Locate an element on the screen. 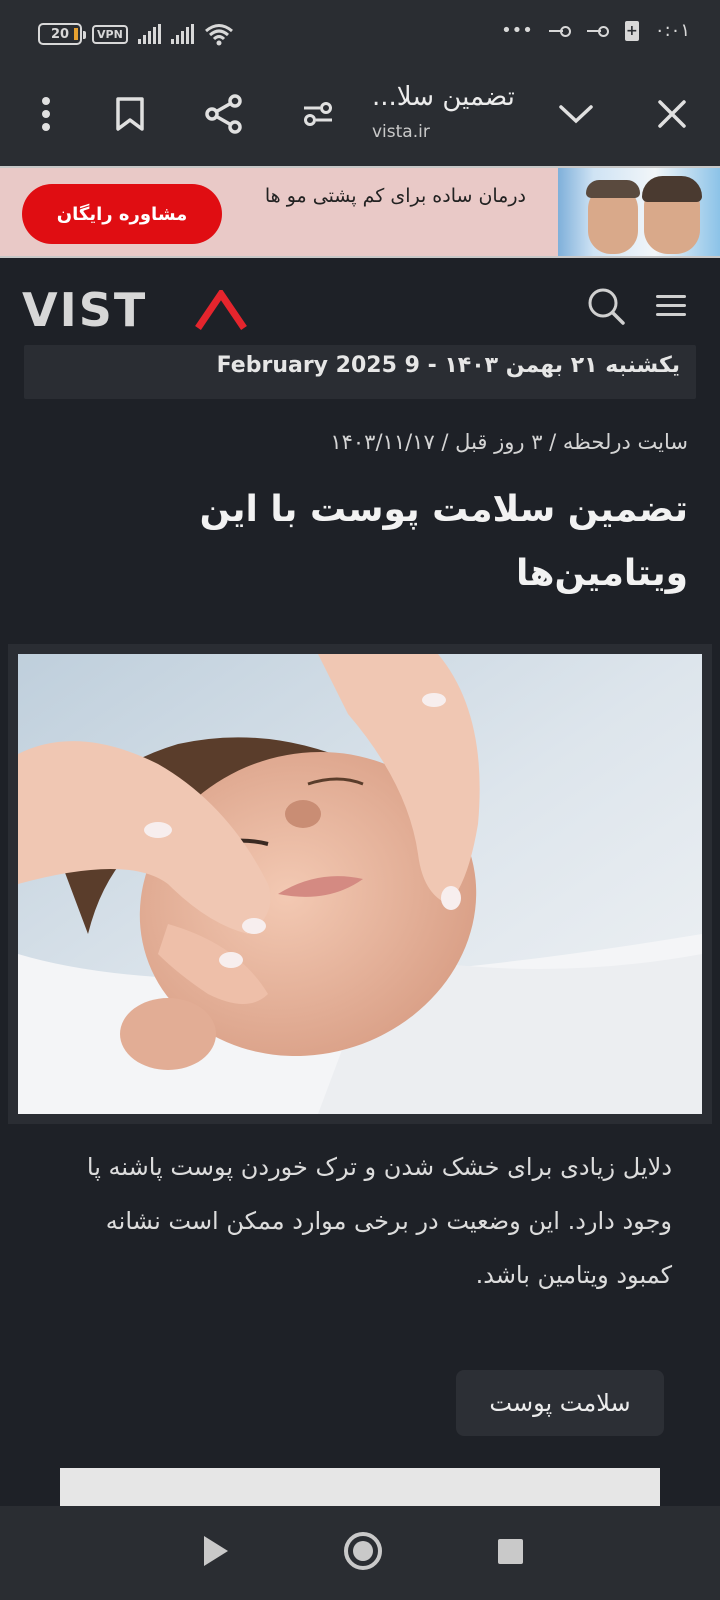 Image resolution: width=720 pixels, height=1600 pixels. recent-apps-icon is located at coordinates (510, 1551).